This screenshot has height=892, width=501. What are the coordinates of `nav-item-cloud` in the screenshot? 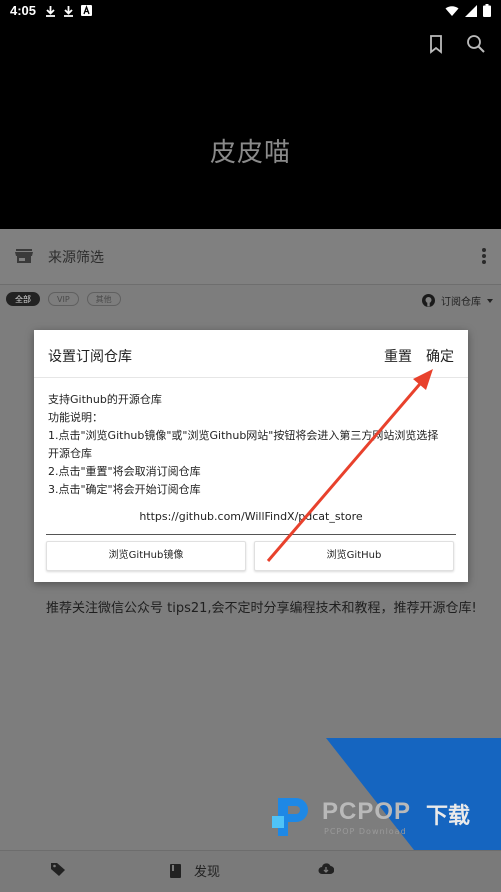 It's located at (326, 869).